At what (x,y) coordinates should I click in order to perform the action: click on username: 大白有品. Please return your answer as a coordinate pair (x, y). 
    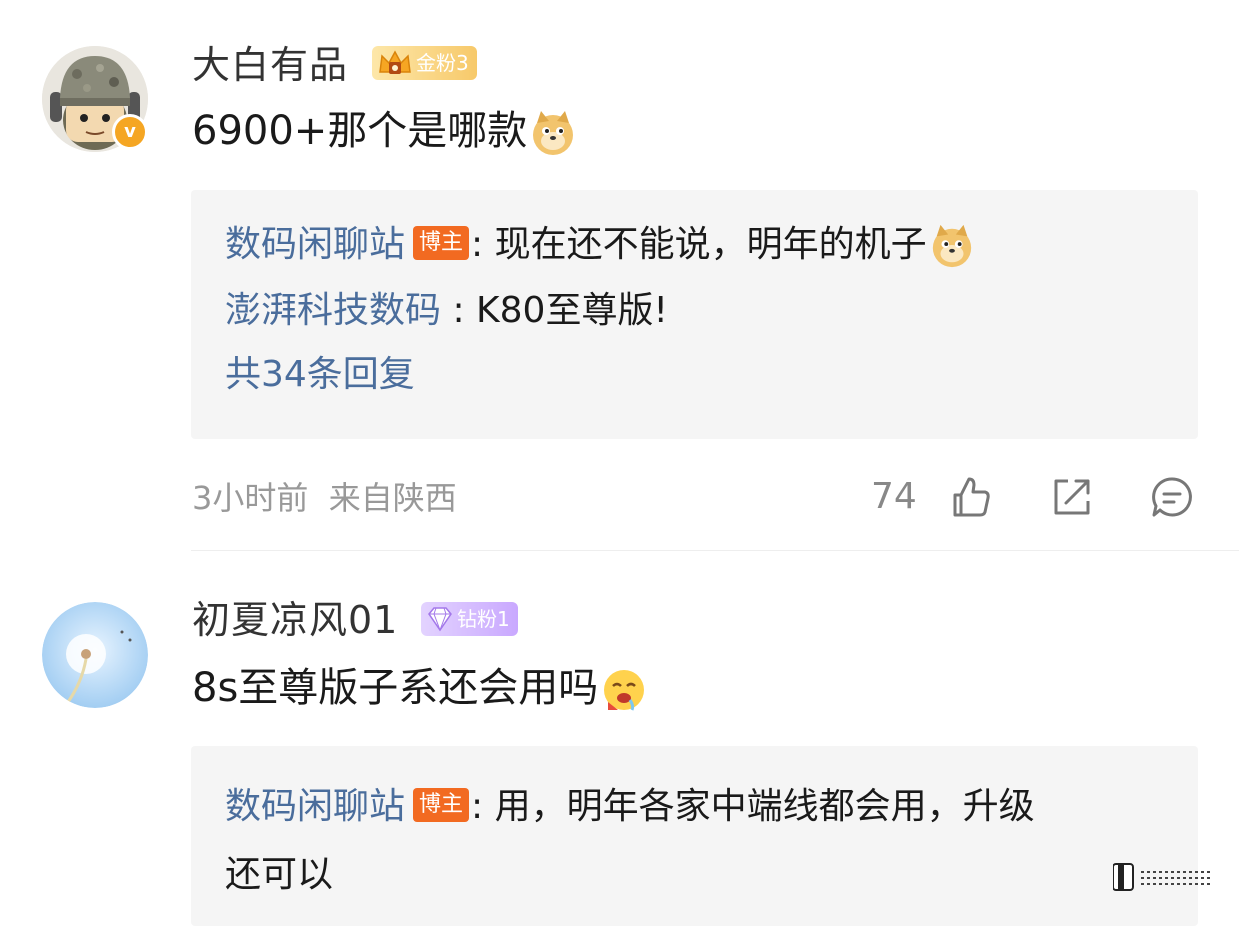
    Looking at the image, I should click on (270, 65).